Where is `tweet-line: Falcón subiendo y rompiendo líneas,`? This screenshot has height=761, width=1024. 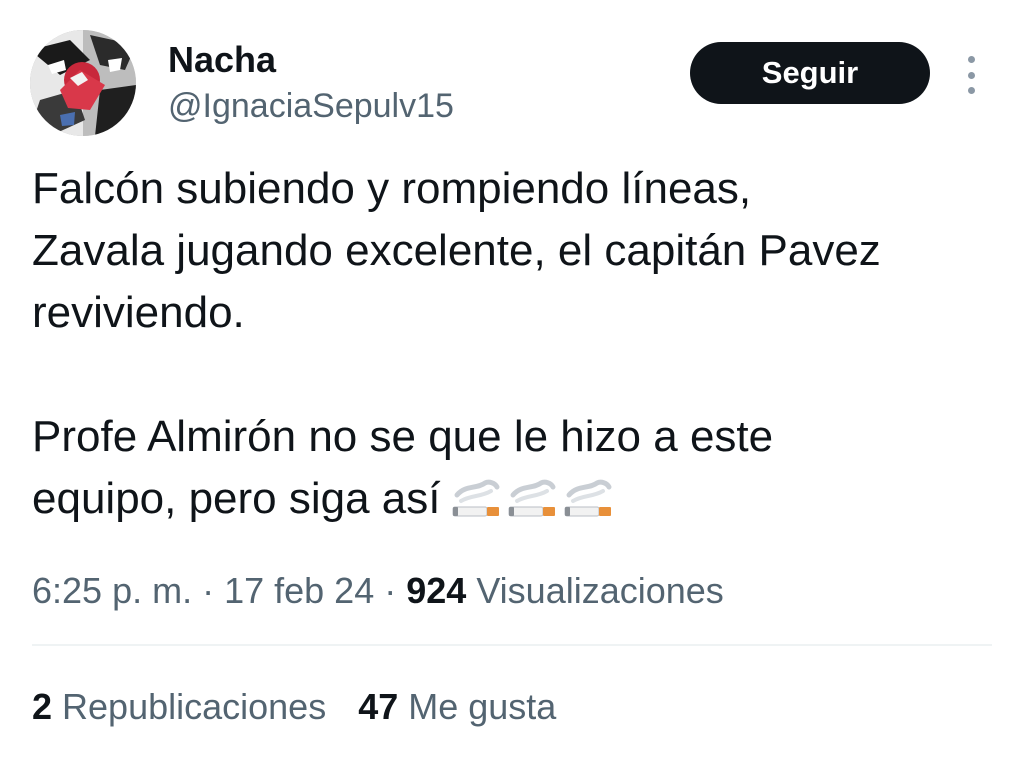 tweet-line: Falcón subiendo y rompiendo líneas, is located at coordinates (392, 188).